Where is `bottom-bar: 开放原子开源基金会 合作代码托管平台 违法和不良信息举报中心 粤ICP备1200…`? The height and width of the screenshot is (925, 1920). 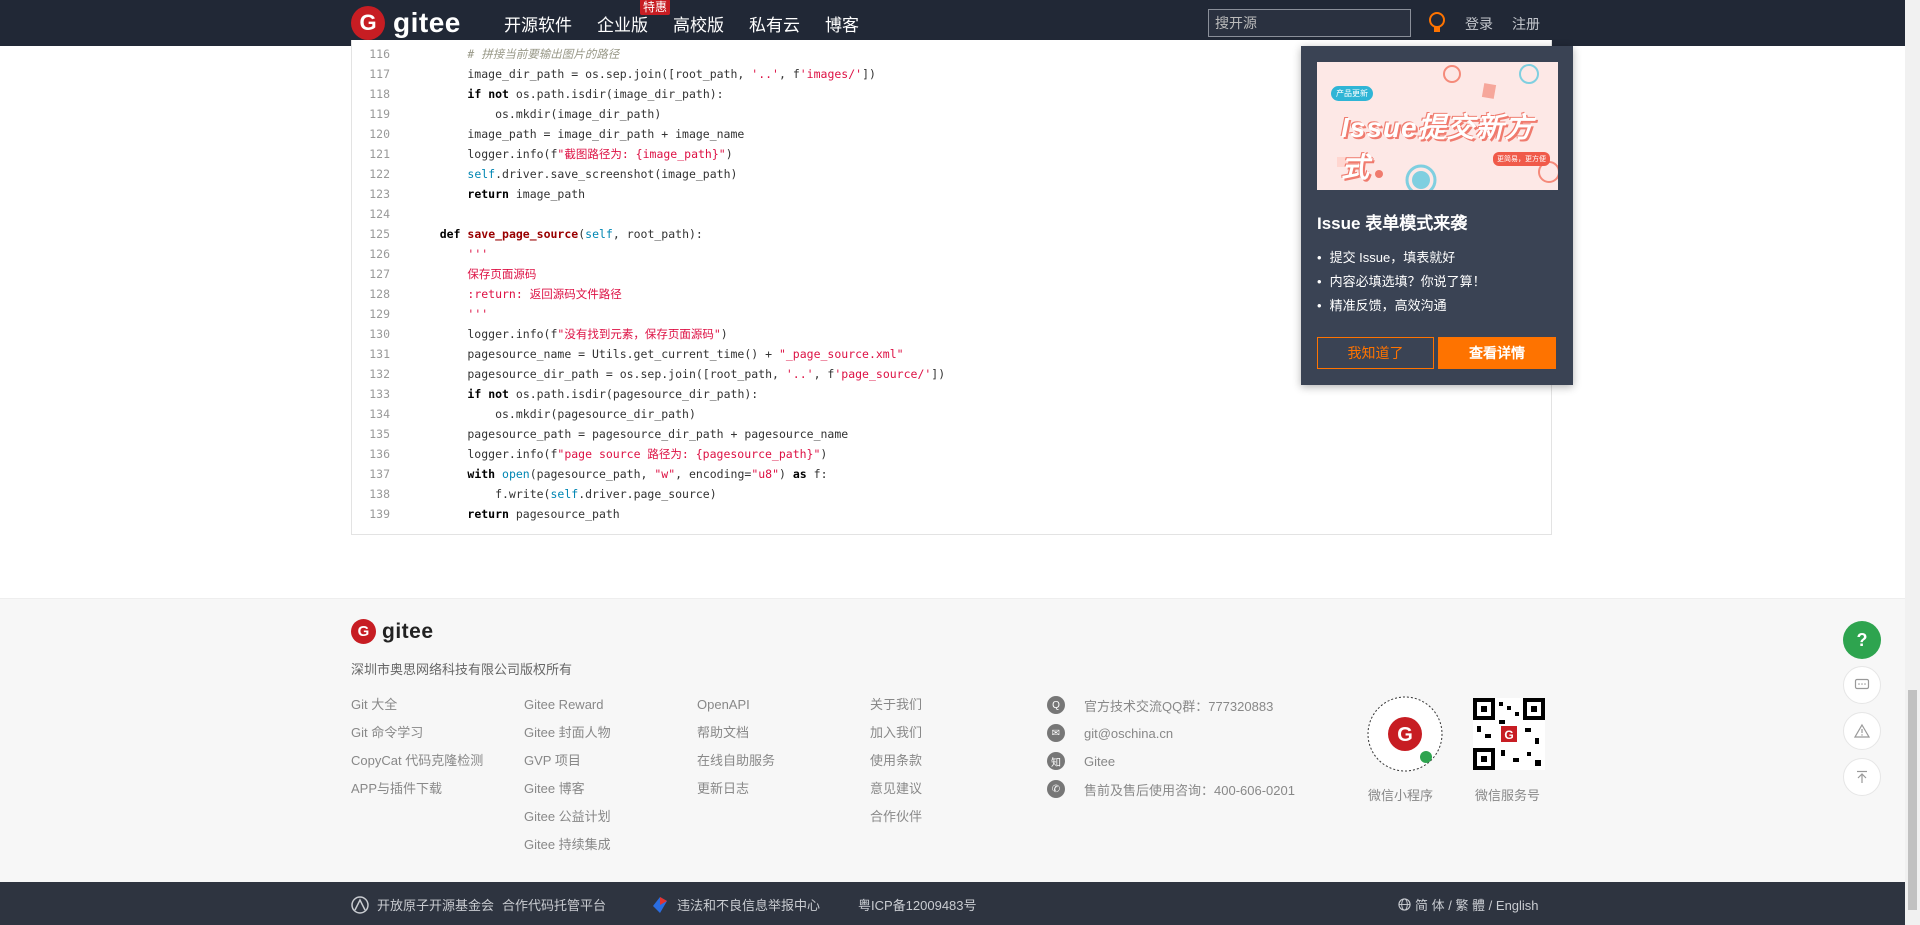
bottom-bar: 开放原子开源基金会 合作代码托管平台 违法和不良信息举报中心 粤ICP备1200… is located at coordinates (952, 903).